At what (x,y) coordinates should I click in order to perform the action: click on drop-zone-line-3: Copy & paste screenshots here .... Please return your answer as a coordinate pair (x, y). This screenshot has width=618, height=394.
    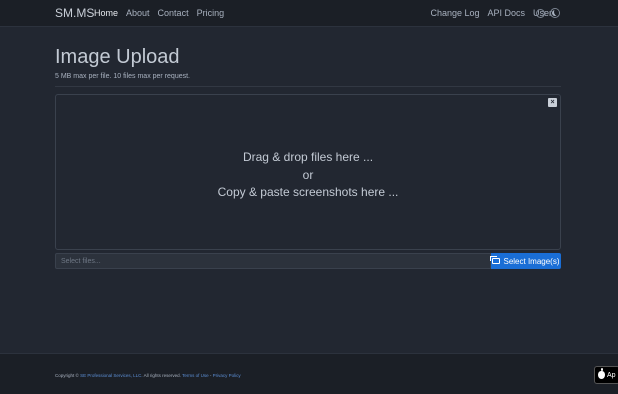
    Looking at the image, I should click on (308, 192).